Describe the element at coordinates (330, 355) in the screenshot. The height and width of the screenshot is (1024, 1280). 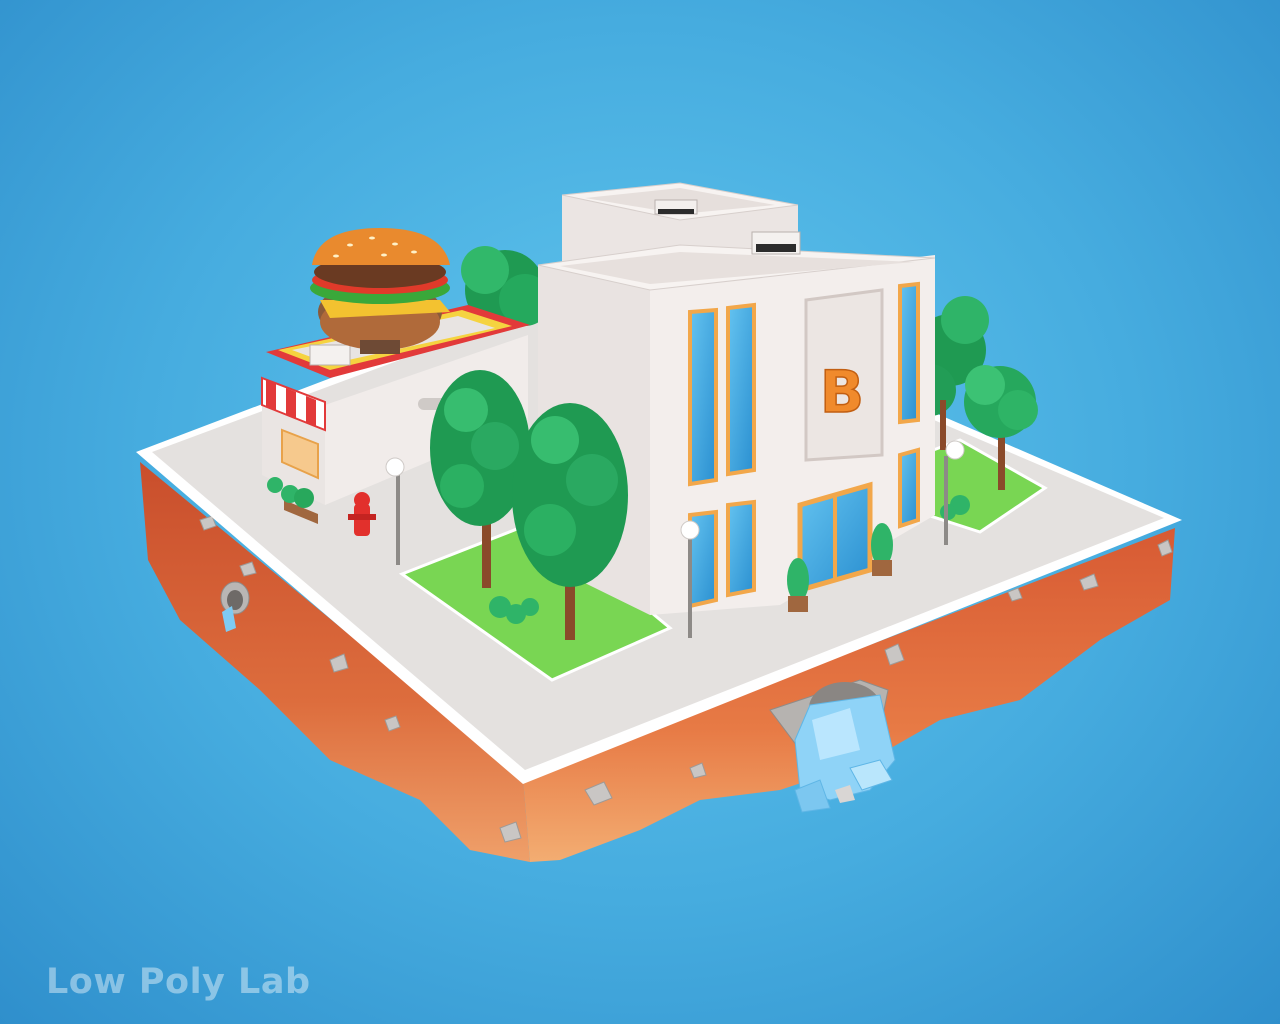
I see `rooftop-ac-unit` at that location.